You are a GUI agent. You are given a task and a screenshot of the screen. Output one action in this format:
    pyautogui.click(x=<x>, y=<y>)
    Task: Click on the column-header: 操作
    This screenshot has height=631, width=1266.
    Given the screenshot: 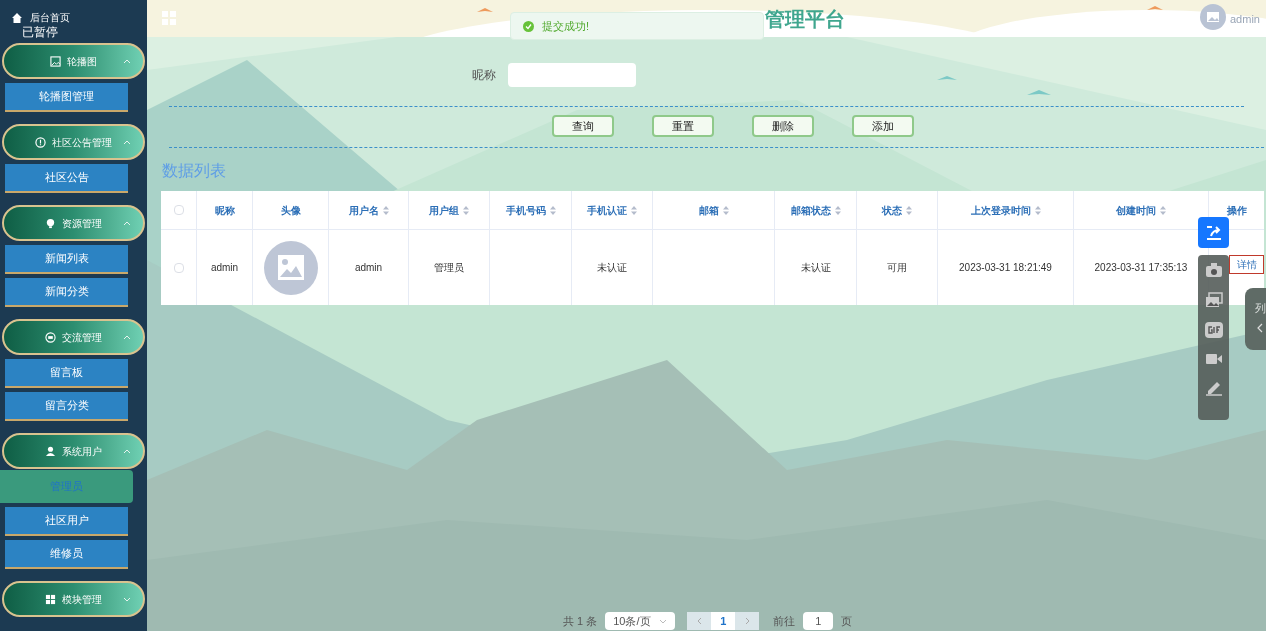 What is the action you would take?
    pyautogui.click(x=1236, y=210)
    